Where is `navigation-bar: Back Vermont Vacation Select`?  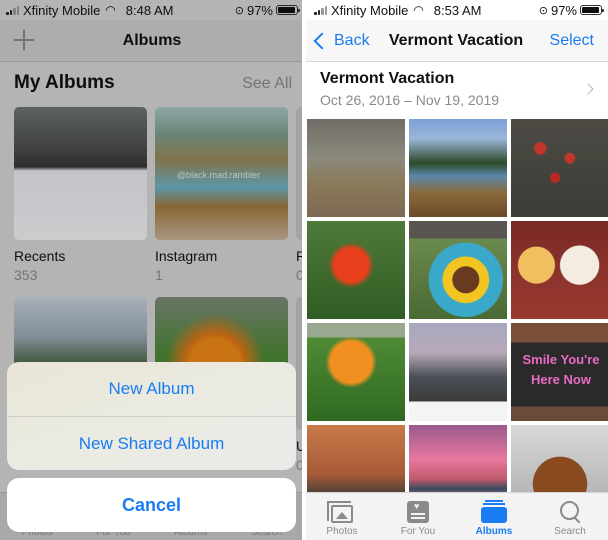 navigation-bar: Back Vermont Vacation Select is located at coordinates (456, 41).